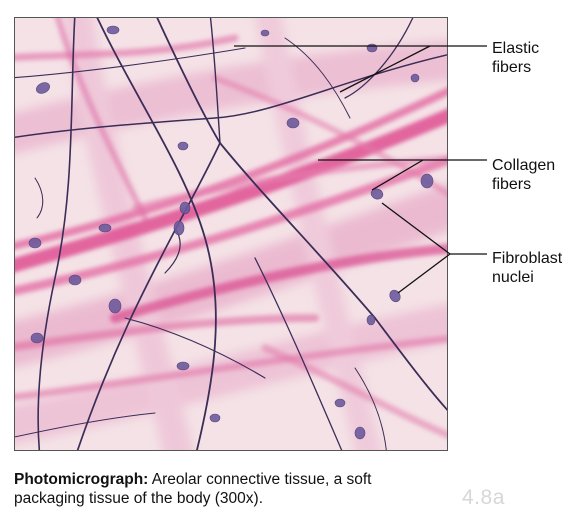  I want to click on label-elastic-line1: Elastic, so click(516, 48).